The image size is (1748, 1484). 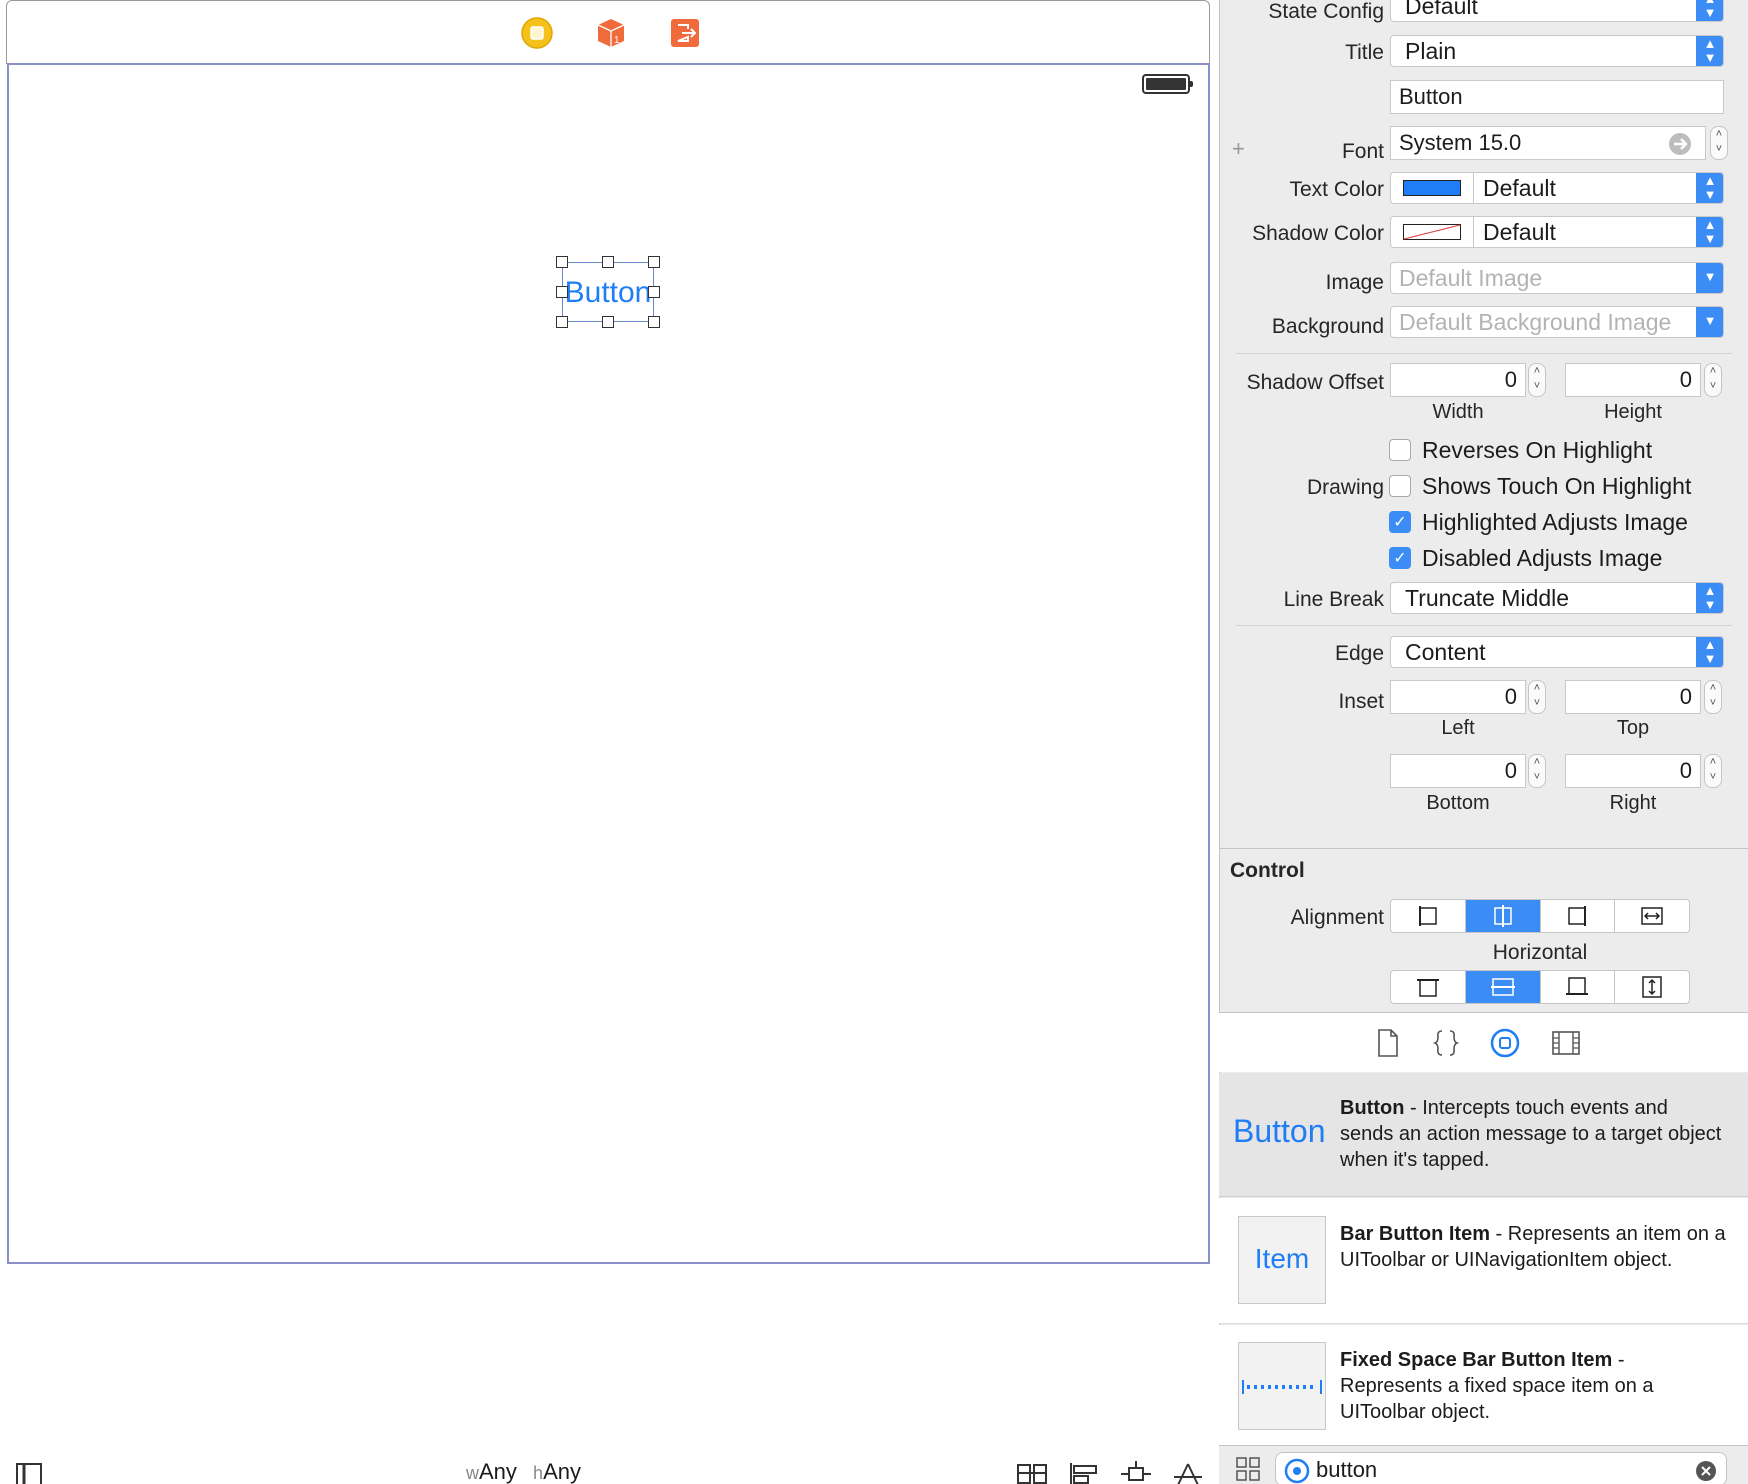 What do you see at coordinates (1282, 1386) in the screenshot?
I see `fixed-space-thumb` at bounding box center [1282, 1386].